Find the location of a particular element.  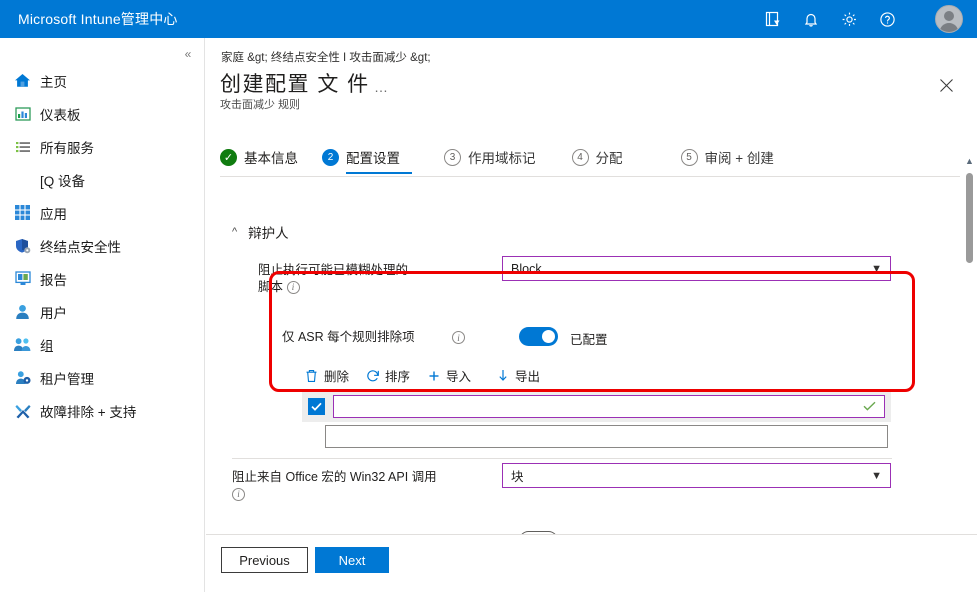

step-basics: ✓ 基本信息 is located at coordinates (259, 157).